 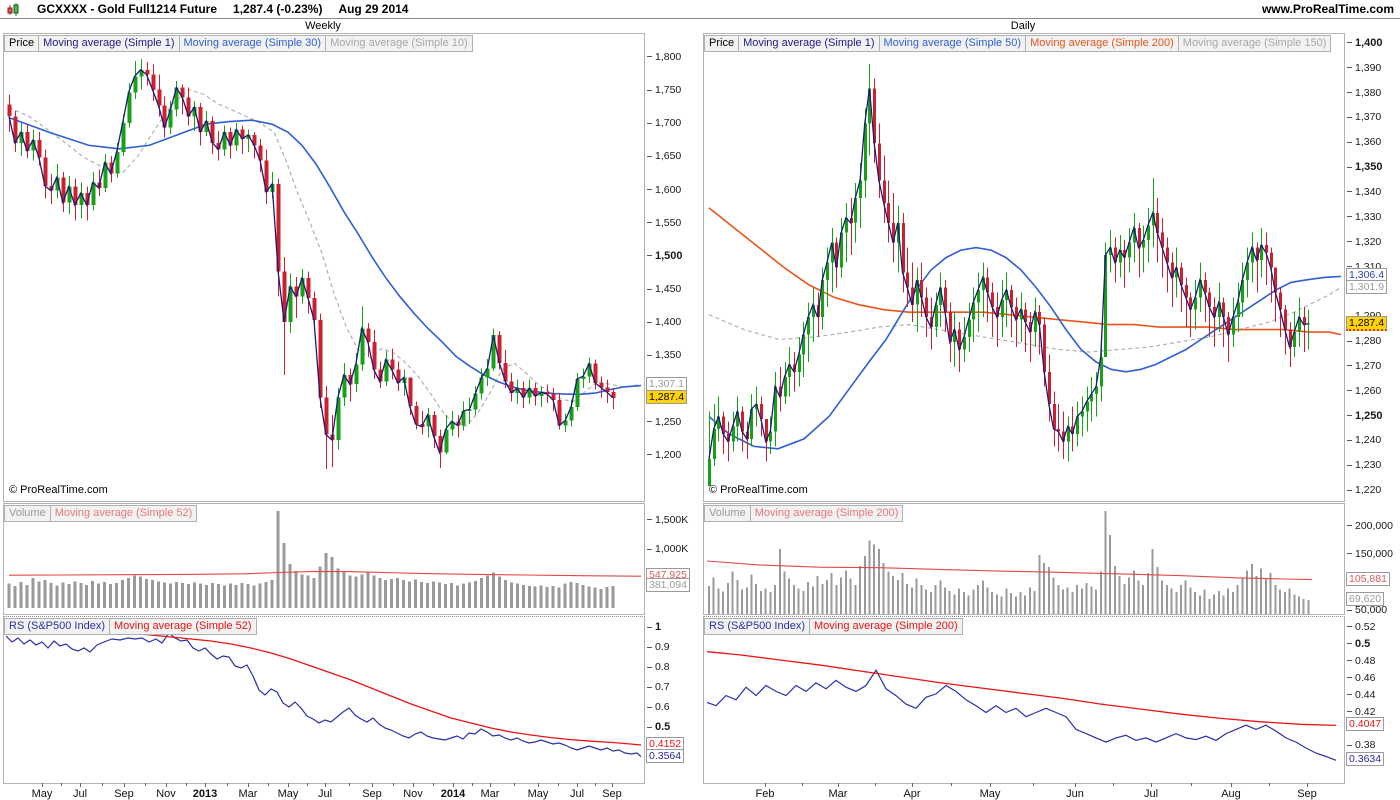 What do you see at coordinates (664, 123) in the screenshot?
I see `y-axis-tick: 1,700` at bounding box center [664, 123].